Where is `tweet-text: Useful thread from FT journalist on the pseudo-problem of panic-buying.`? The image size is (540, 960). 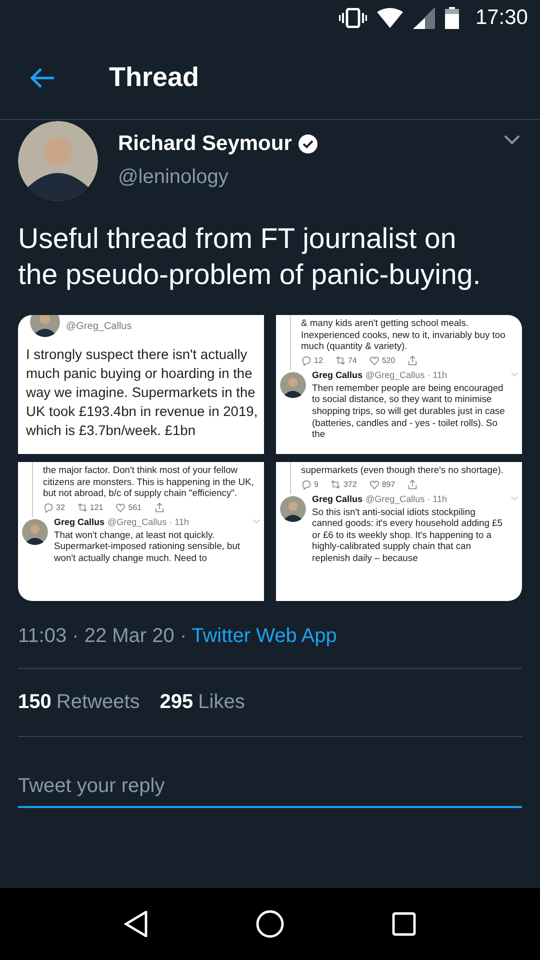 tweet-text: Useful thread from FT journalist on the pseudo-problem of panic-buying. is located at coordinates (250, 257).